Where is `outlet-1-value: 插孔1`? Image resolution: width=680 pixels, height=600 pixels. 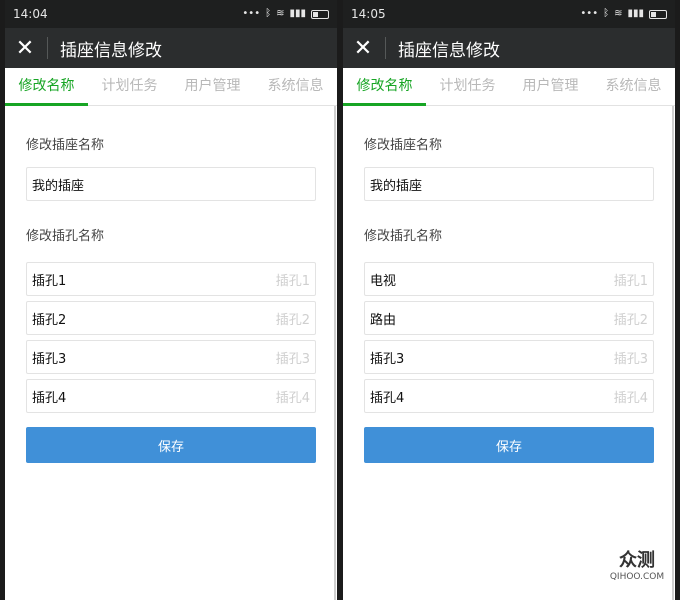 outlet-1-value: 插孔1 is located at coordinates (49, 281).